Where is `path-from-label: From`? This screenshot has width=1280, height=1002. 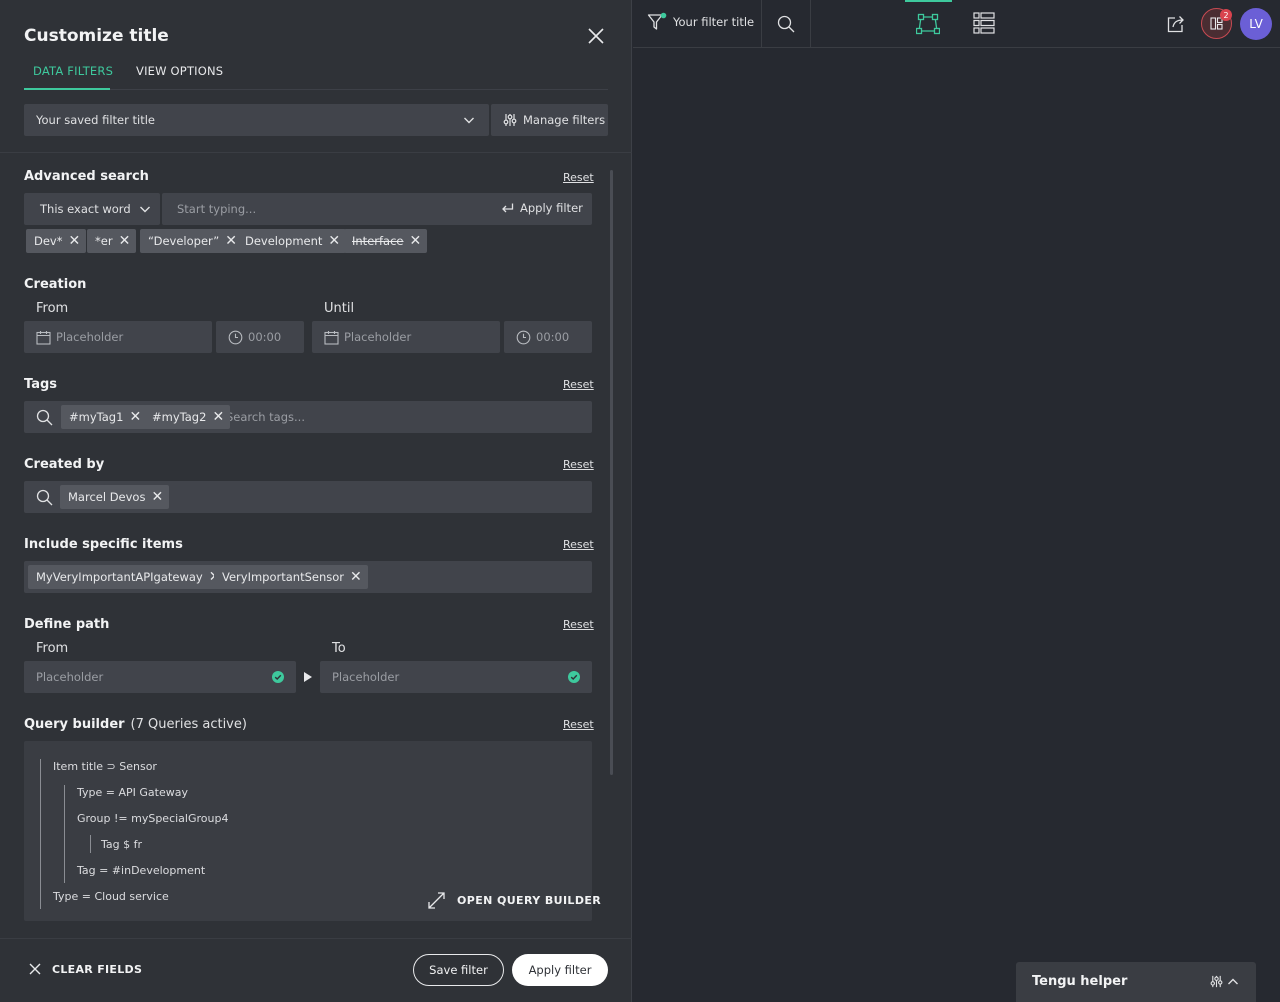
path-from-label: From is located at coordinates (52, 648).